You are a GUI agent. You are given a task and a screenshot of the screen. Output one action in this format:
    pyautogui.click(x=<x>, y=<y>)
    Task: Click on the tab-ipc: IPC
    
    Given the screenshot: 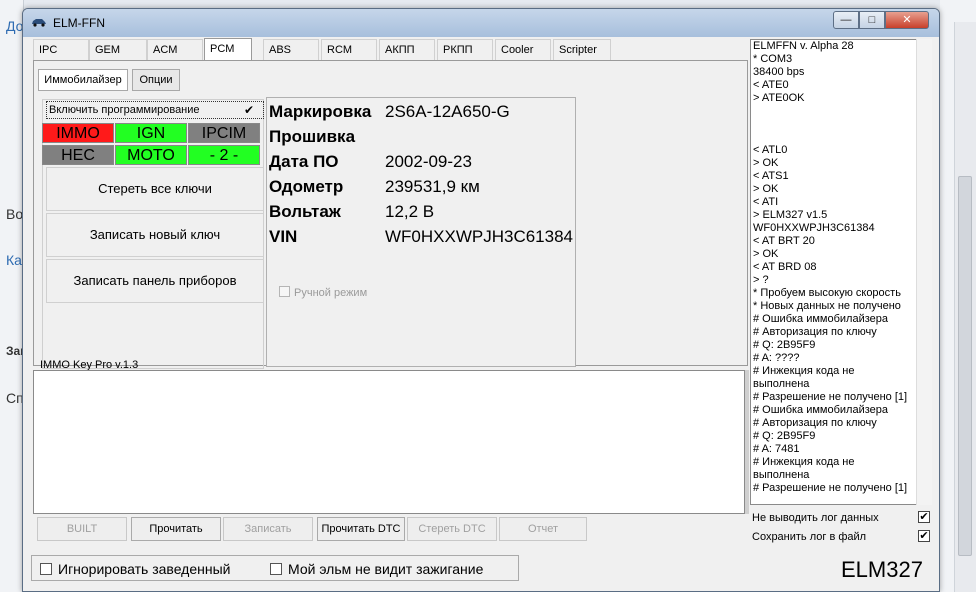 What is the action you would take?
    pyautogui.click(x=61, y=50)
    